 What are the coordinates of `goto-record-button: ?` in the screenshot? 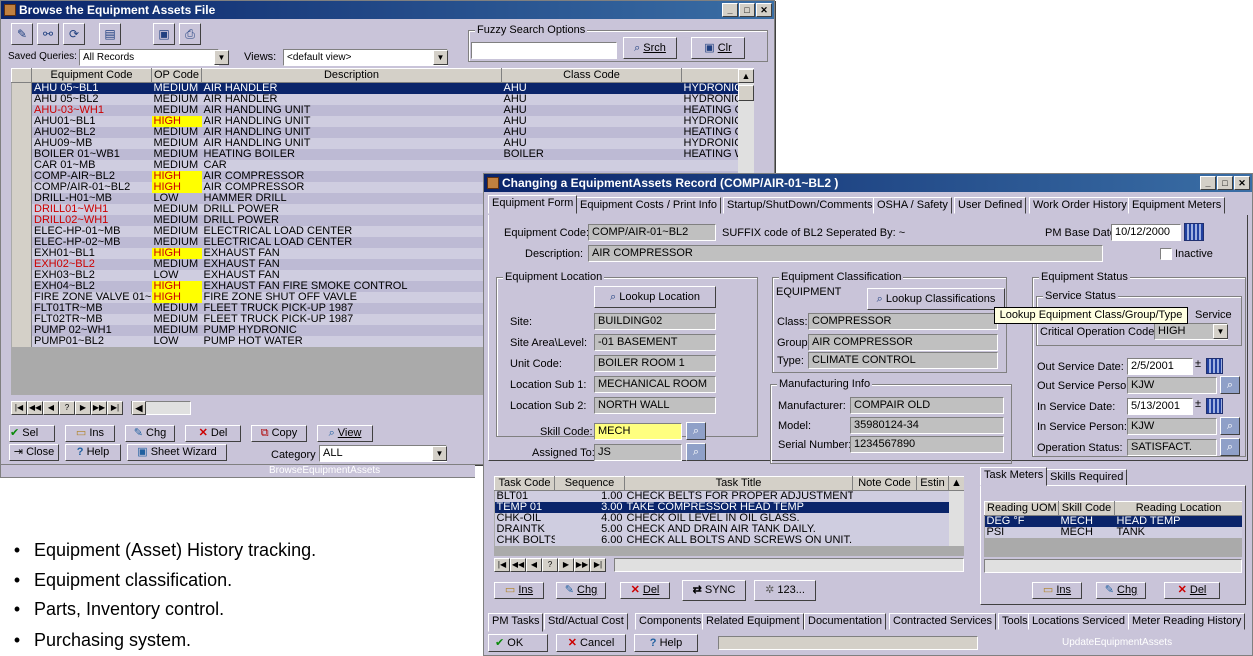 It's located at (550, 565).